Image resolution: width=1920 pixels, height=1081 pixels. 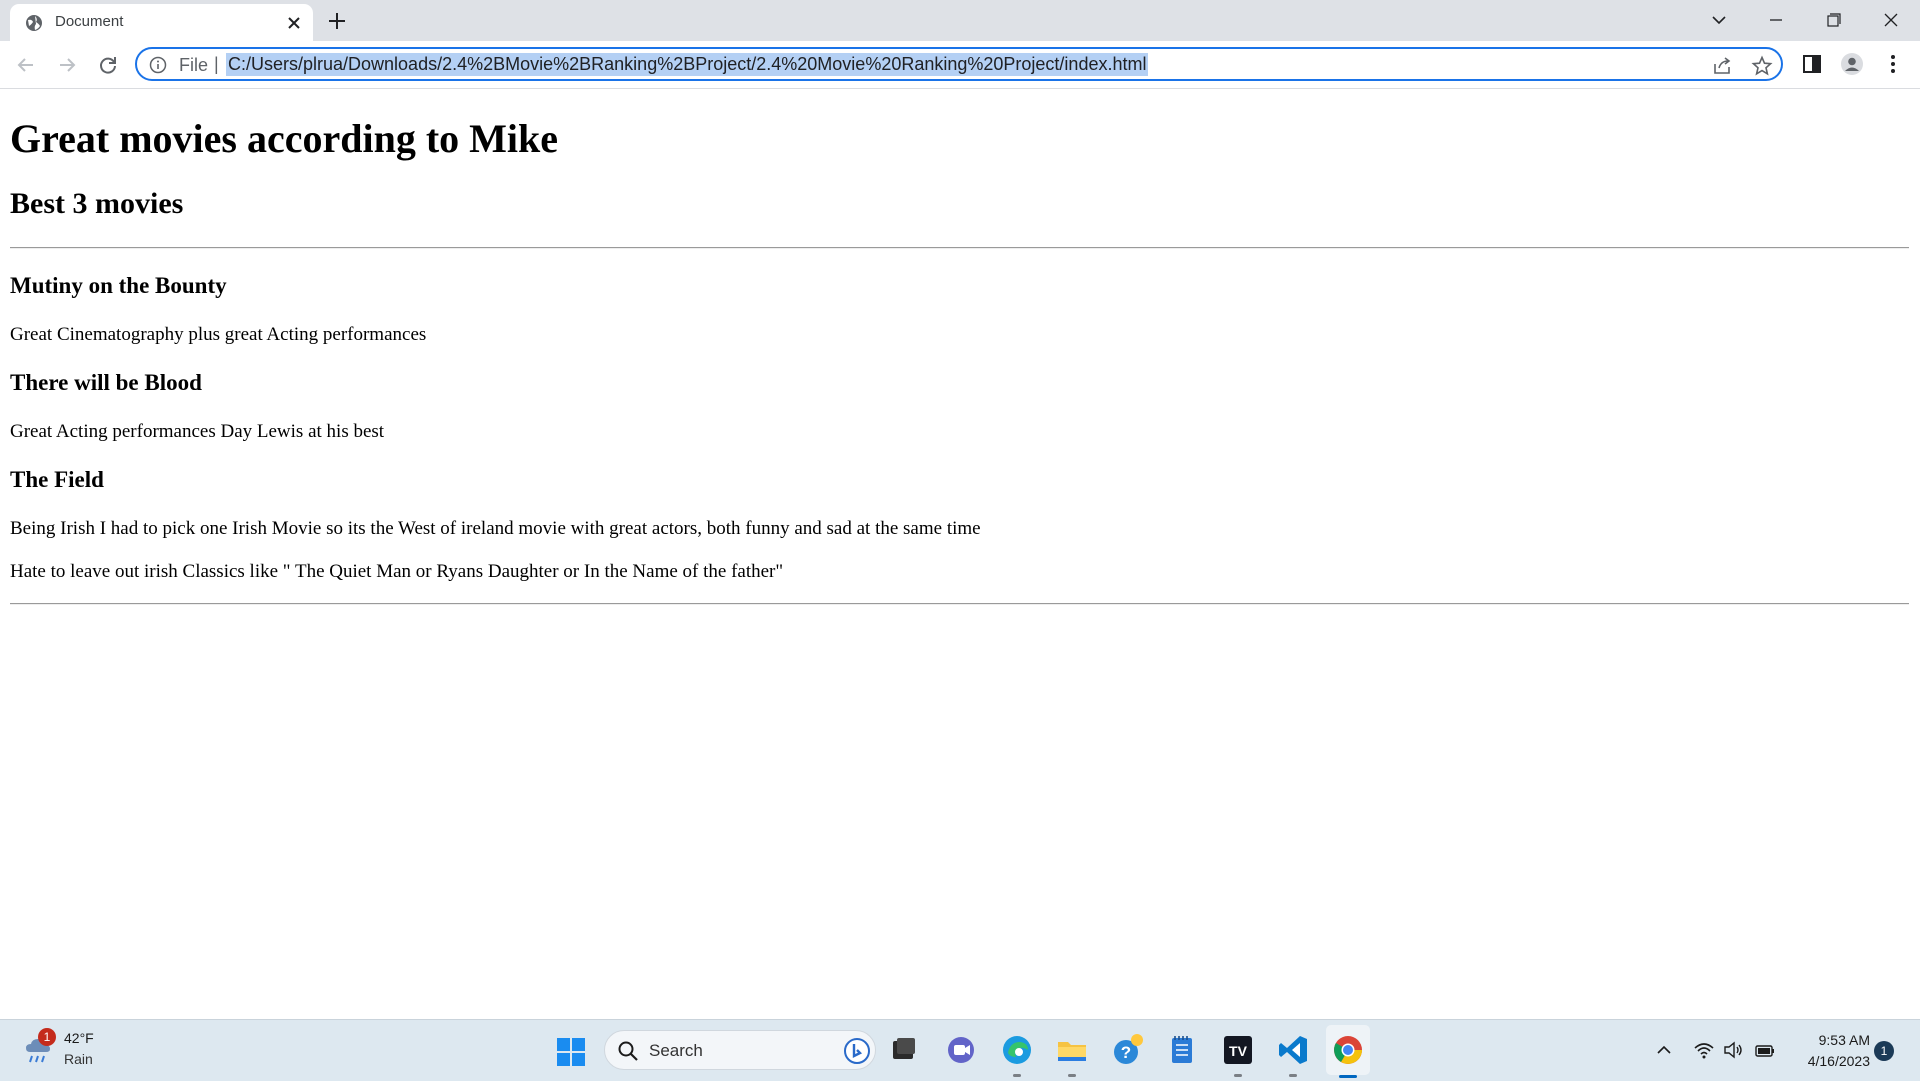 I want to click on clock-time: 9:53 AM, so click(x=1844, y=1040).